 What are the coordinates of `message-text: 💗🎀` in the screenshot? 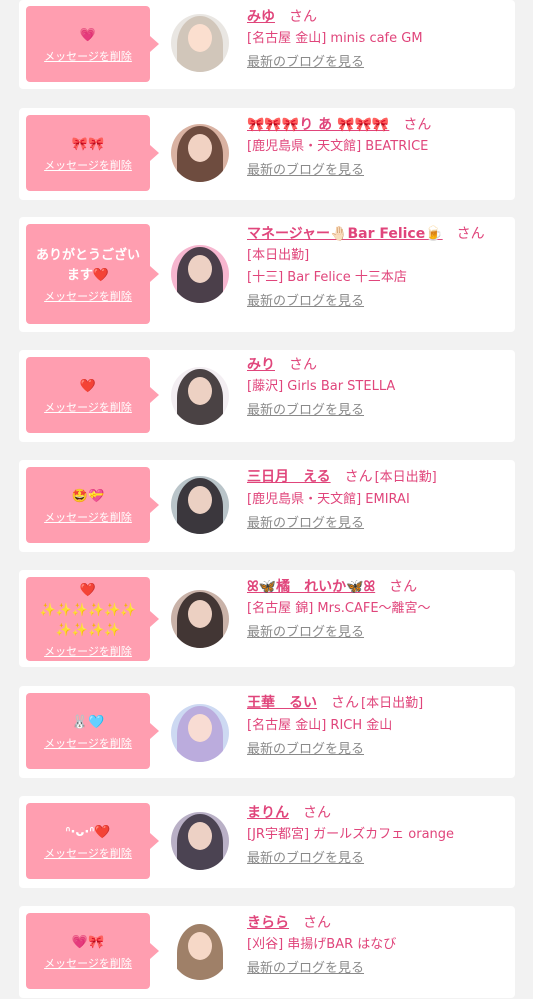 It's located at (88, 942).